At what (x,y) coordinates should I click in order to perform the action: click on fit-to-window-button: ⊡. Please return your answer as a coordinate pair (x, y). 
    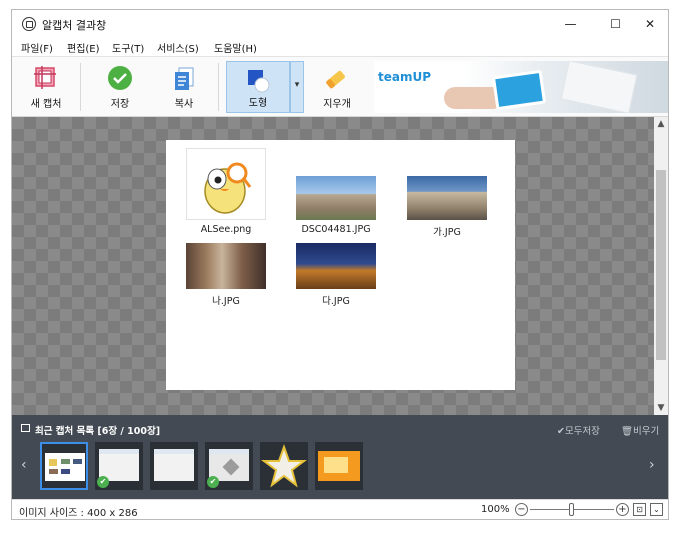
    Looking at the image, I should click on (639, 509).